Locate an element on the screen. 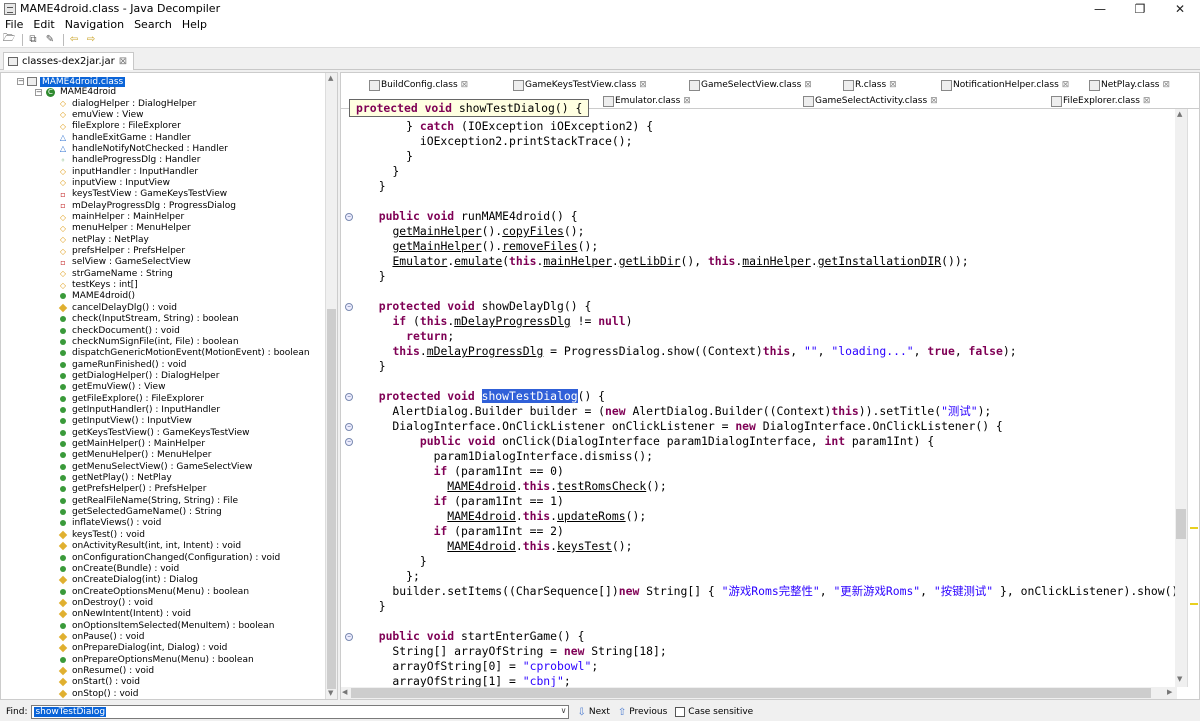 This screenshot has height=721, width=1200. editor-tab-netplay: NetPlay.class ⊠ is located at coordinates (1129, 85).